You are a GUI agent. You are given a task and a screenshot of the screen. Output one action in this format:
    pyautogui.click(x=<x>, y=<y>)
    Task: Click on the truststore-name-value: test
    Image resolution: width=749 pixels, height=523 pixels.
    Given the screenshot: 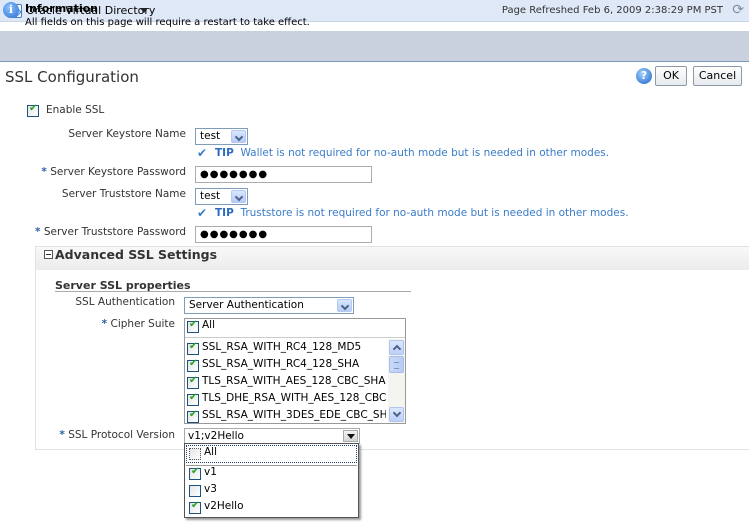 What is the action you would take?
    pyautogui.click(x=210, y=196)
    